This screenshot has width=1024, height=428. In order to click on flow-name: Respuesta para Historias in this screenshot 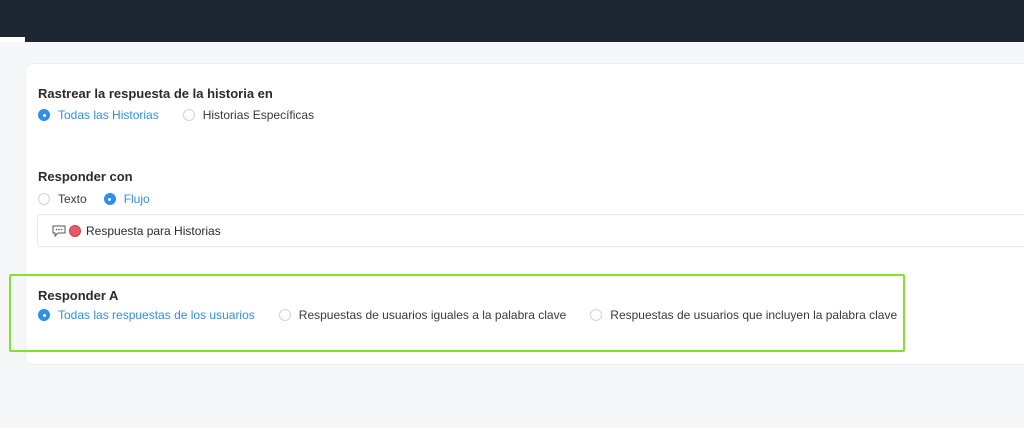, I will do `click(153, 230)`.